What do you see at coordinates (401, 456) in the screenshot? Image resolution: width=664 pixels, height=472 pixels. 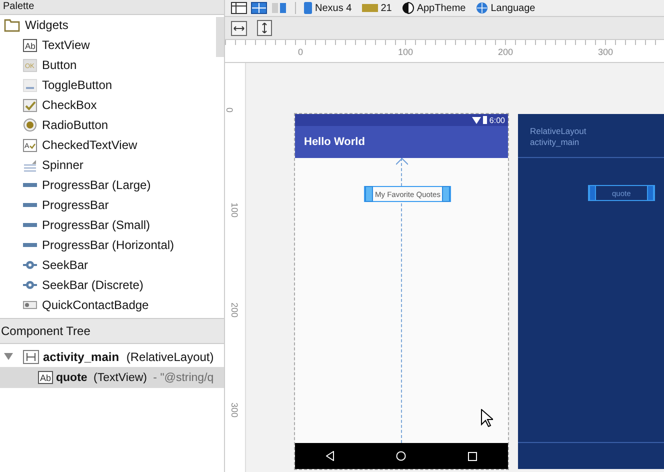 I see `home-icon` at bounding box center [401, 456].